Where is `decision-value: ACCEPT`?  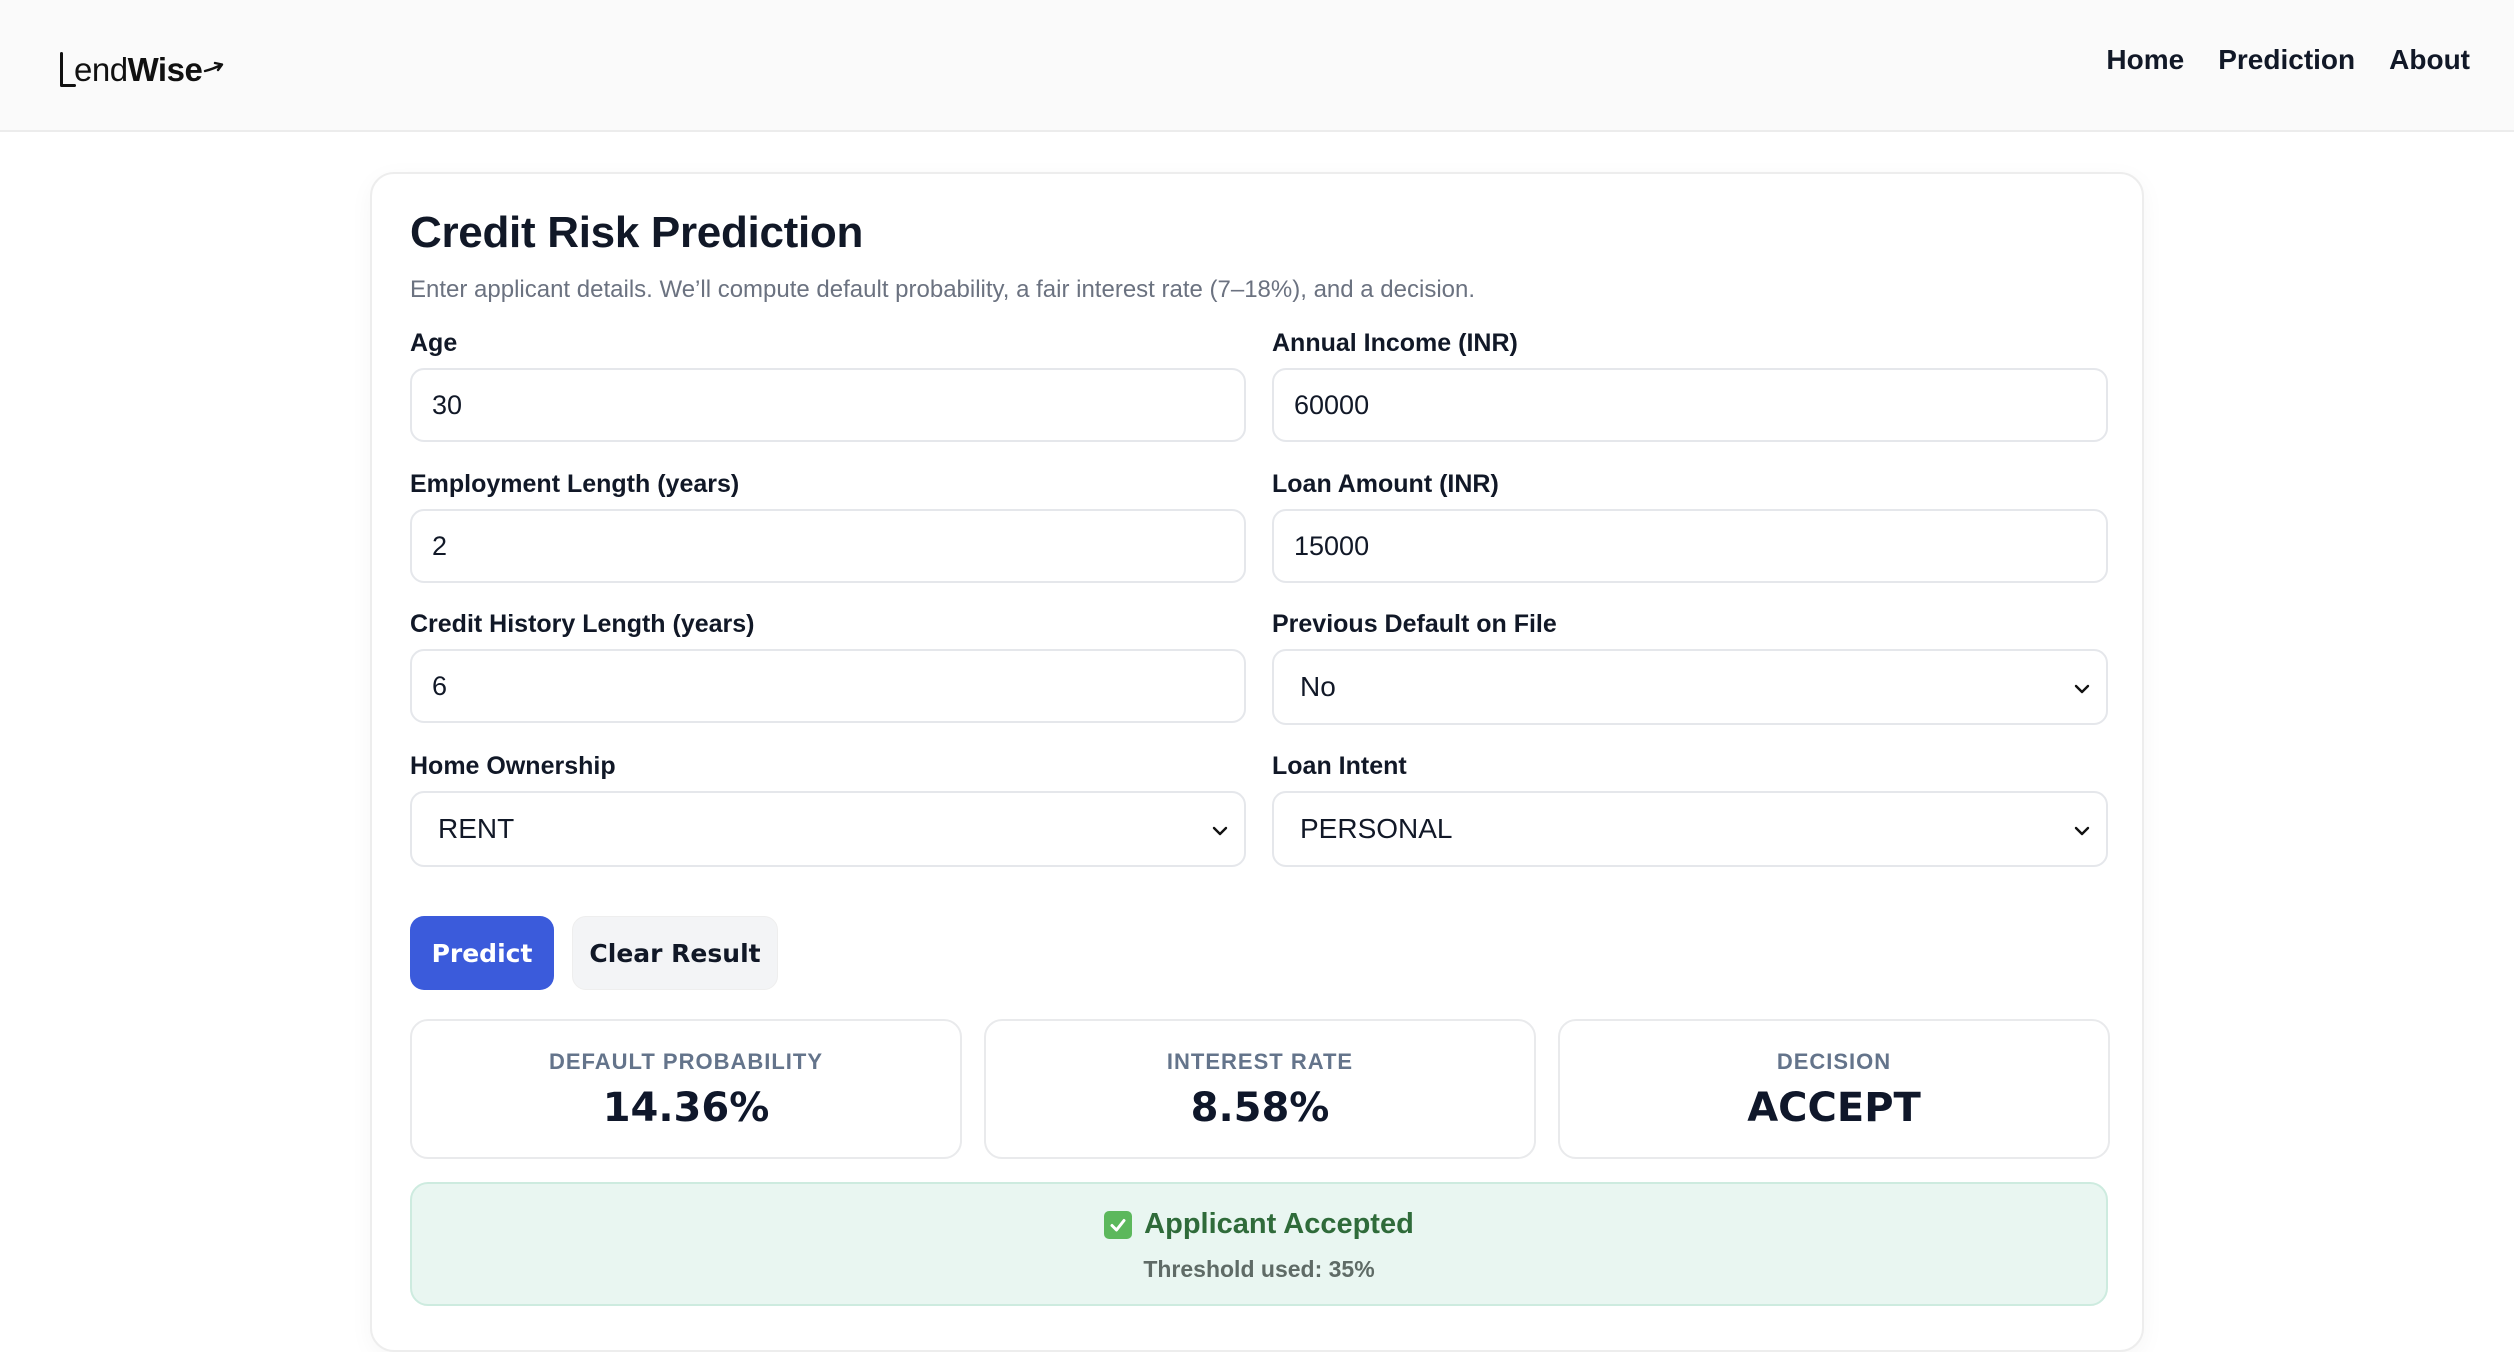
decision-value: ACCEPT is located at coordinates (1834, 1108).